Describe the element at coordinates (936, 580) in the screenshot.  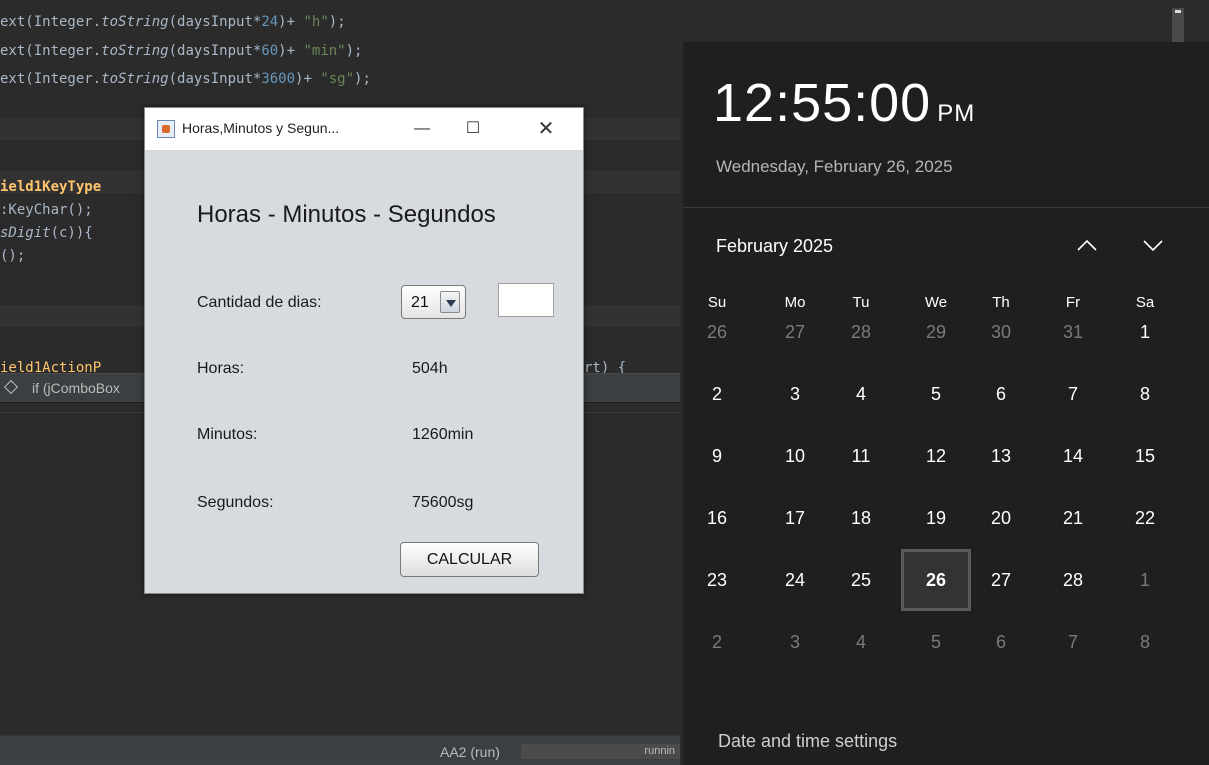
I see `calendar-day-today: 26` at that location.